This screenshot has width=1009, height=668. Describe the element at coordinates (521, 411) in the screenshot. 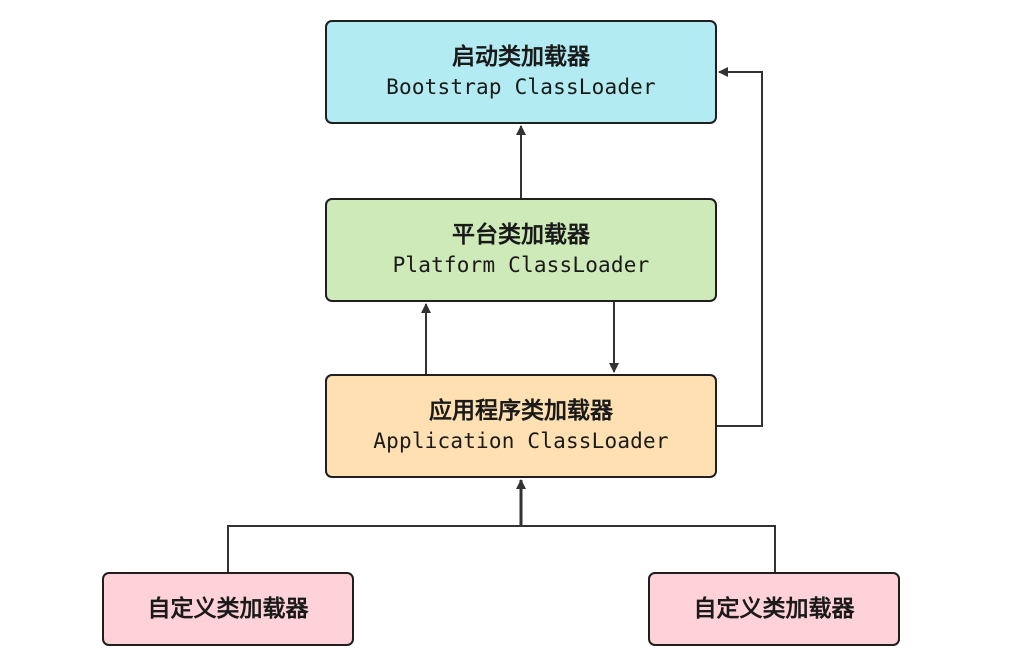

I see `application-title: 应用程序类加载器` at that location.